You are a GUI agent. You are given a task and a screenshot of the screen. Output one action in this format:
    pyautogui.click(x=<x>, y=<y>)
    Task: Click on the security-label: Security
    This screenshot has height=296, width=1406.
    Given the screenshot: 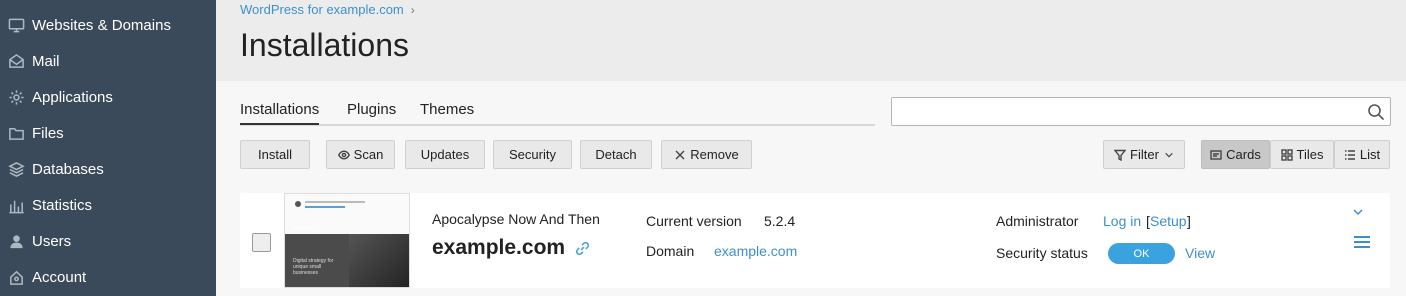 What is the action you would take?
    pyautogui.click(x=532, y=154)
    